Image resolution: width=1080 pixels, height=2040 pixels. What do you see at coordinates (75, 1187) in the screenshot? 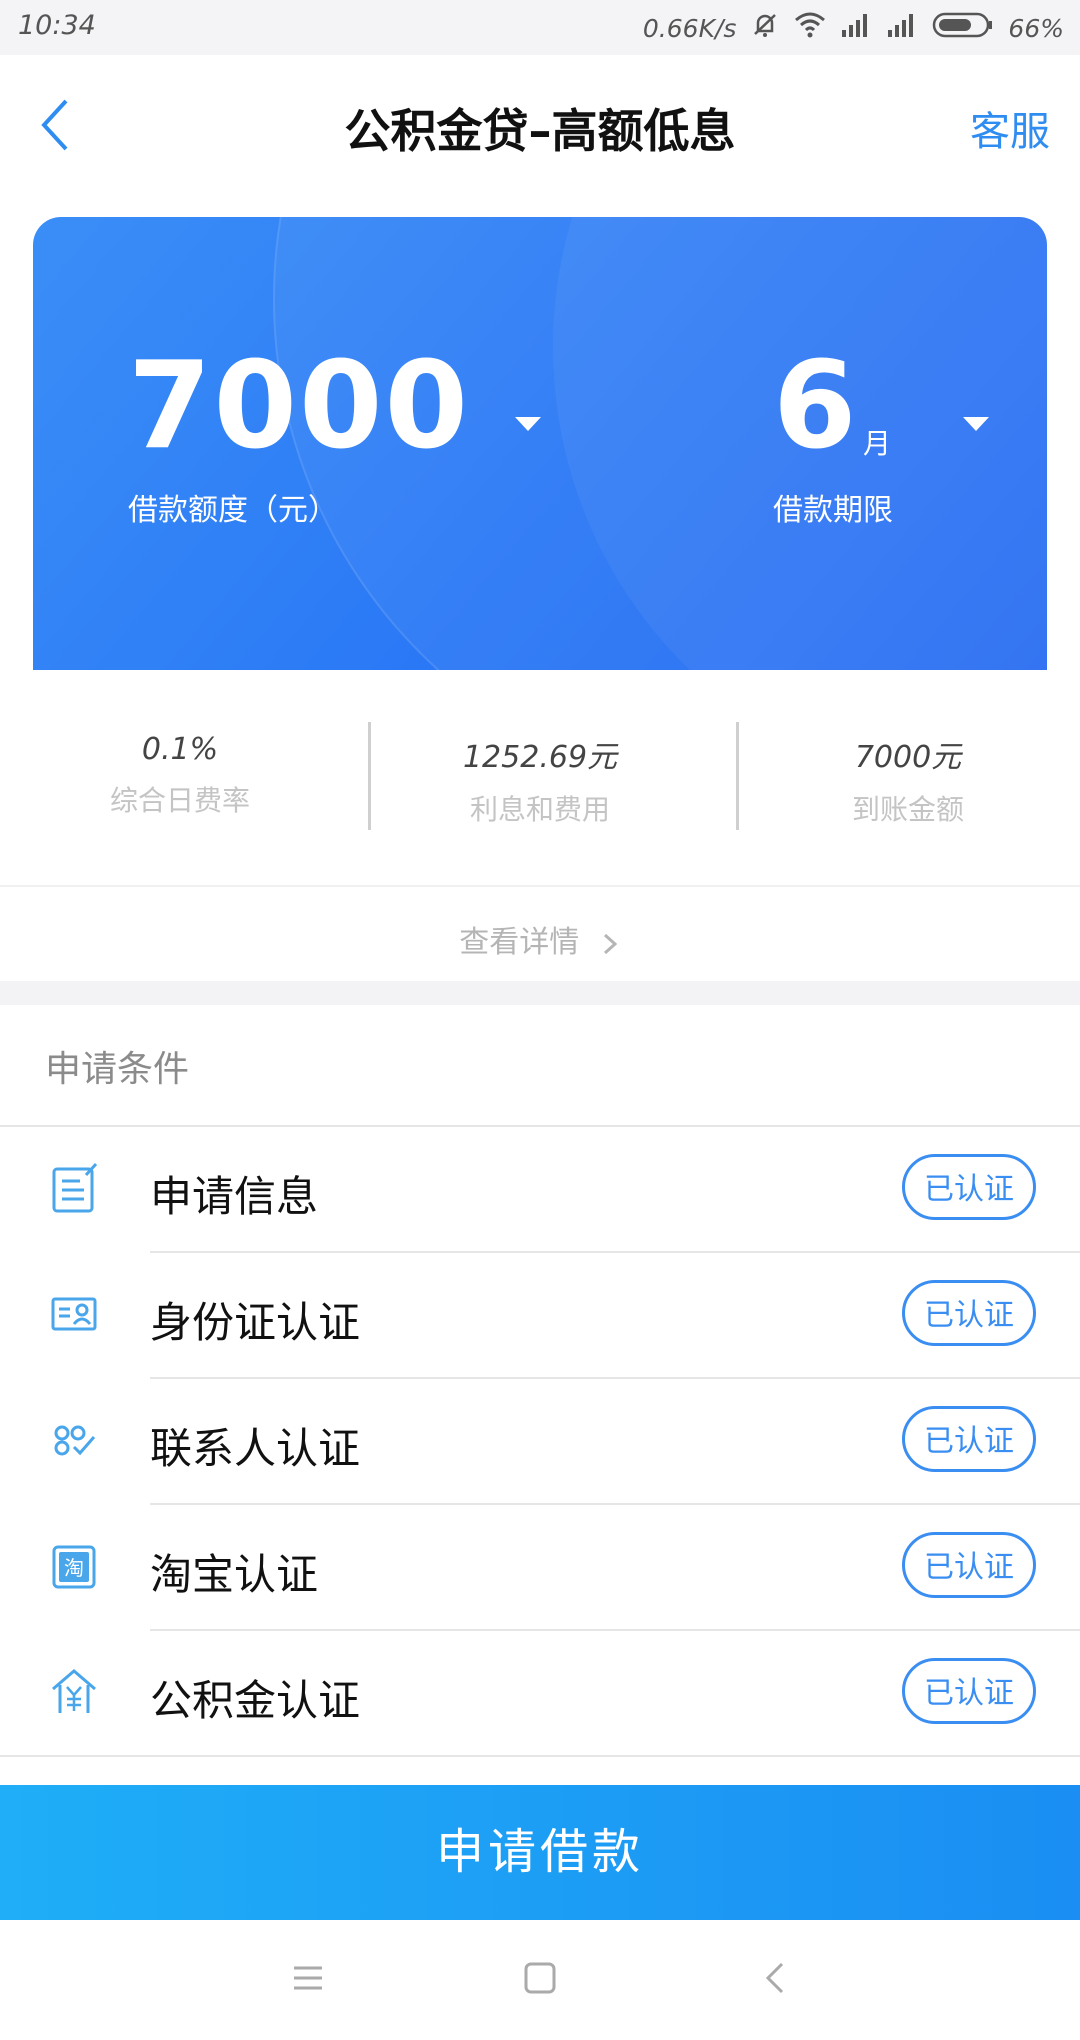
I see `form-icon` at bounding box center [75, 1187].